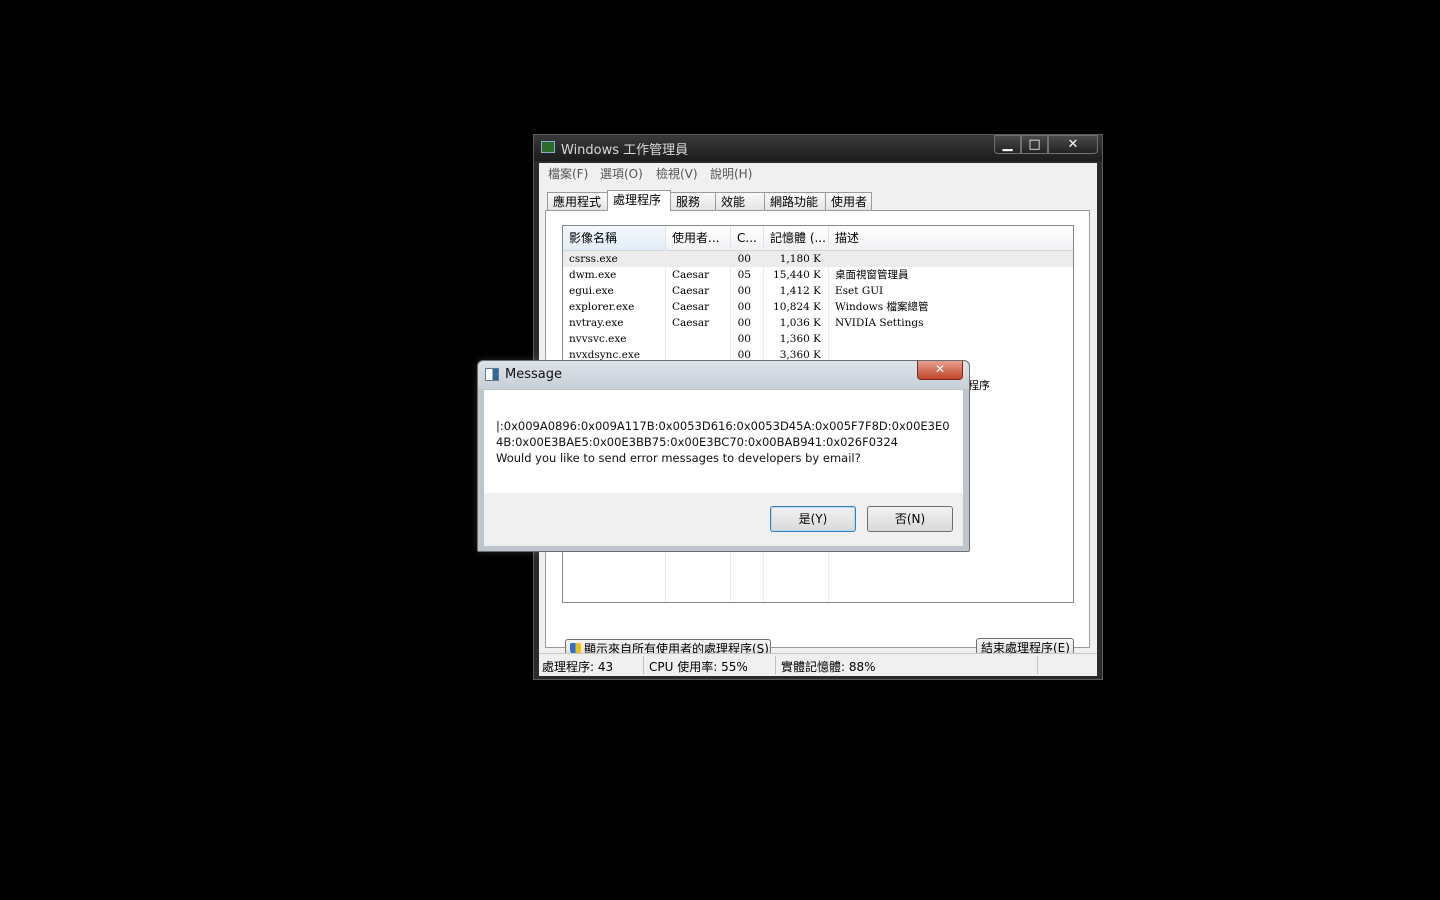 This screenshot has height=900, width=1440. I want to click on tab-processes: 處理程序, so click(639, 200).